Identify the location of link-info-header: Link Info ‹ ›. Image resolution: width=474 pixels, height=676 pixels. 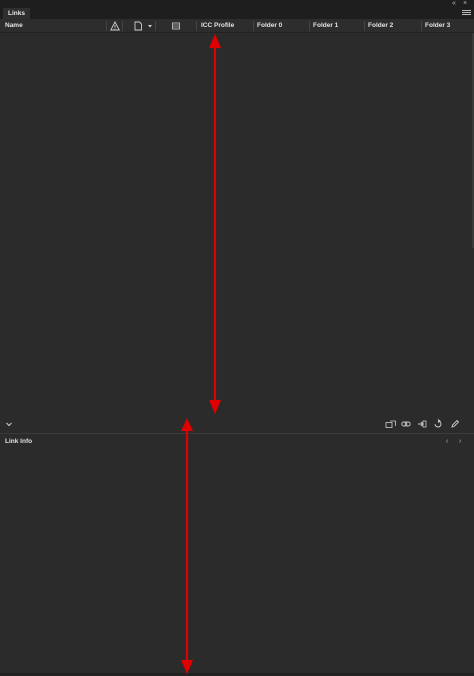
(237, 442).